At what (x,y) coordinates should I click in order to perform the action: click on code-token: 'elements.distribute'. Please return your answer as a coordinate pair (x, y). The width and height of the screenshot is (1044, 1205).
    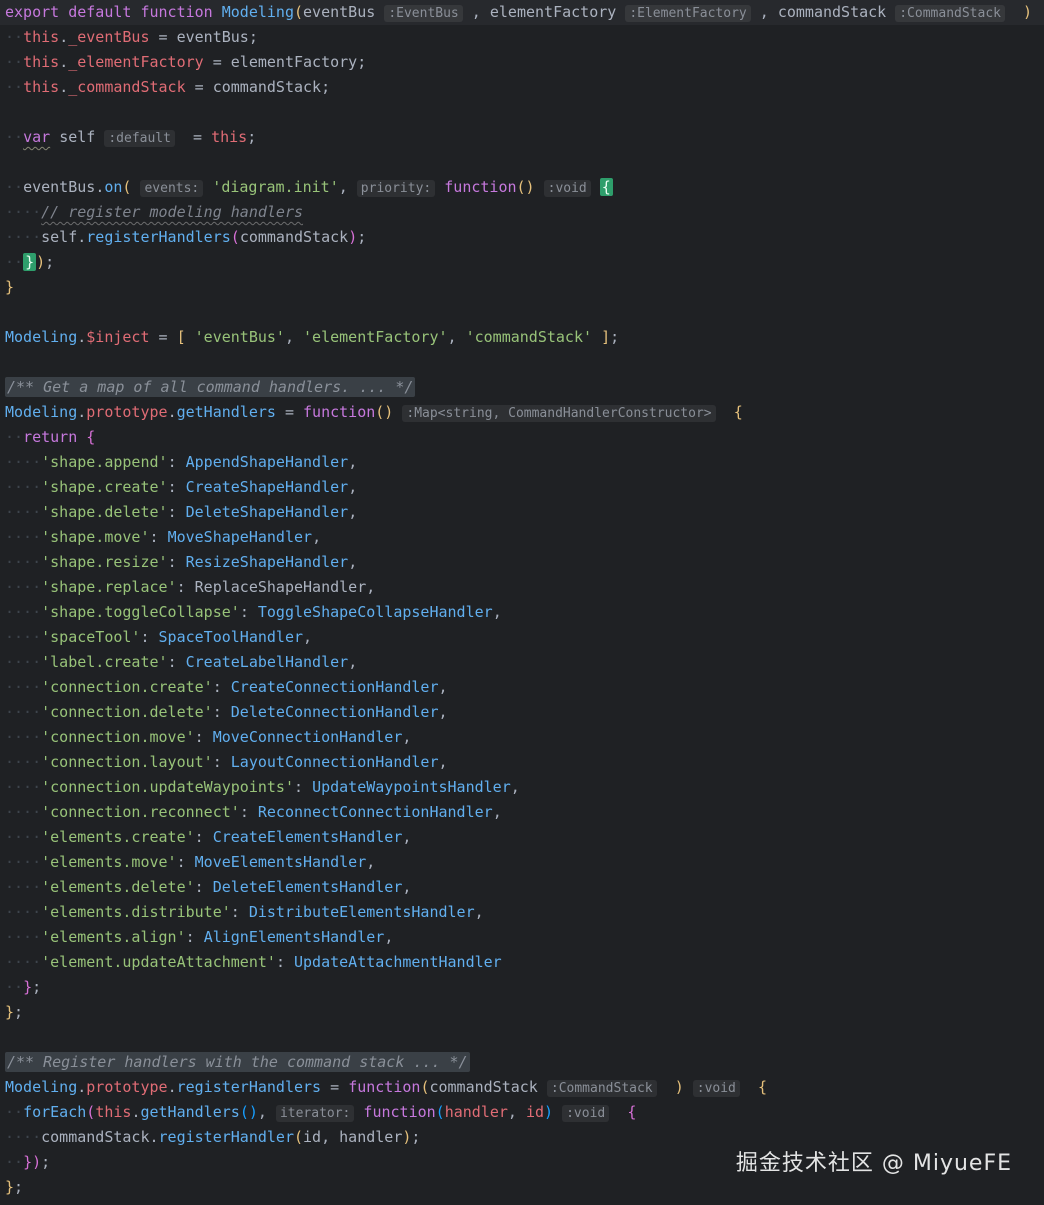
    Looking at the image, I should click on (136, 912).